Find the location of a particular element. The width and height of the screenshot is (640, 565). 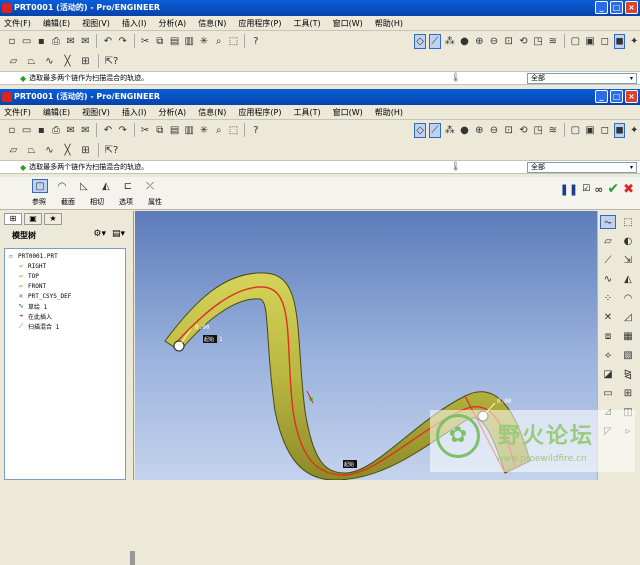

ok-check-icon: ✔ is located at coordinates (613, 189).